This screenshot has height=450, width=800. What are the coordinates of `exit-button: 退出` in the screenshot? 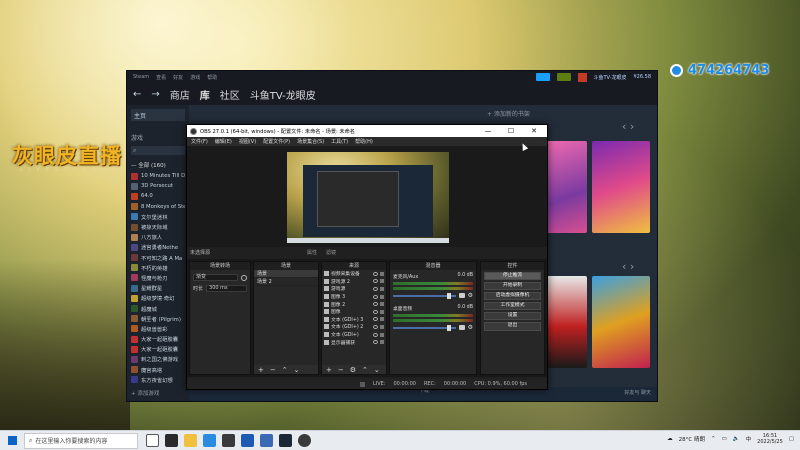 It's located at (512, 326).